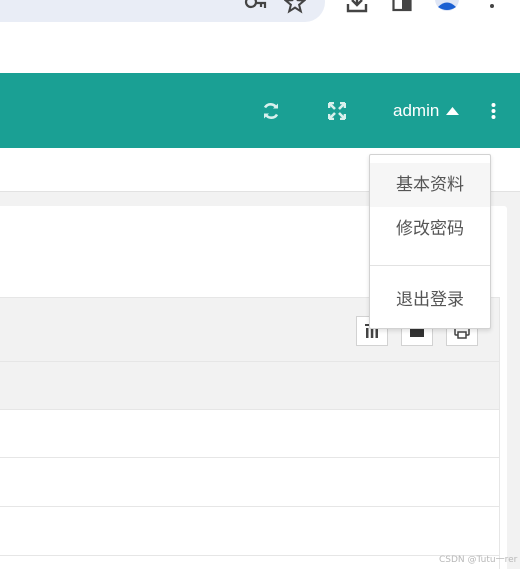  I want to click on menu-item-logout: 退出登录, so click(430, 300).